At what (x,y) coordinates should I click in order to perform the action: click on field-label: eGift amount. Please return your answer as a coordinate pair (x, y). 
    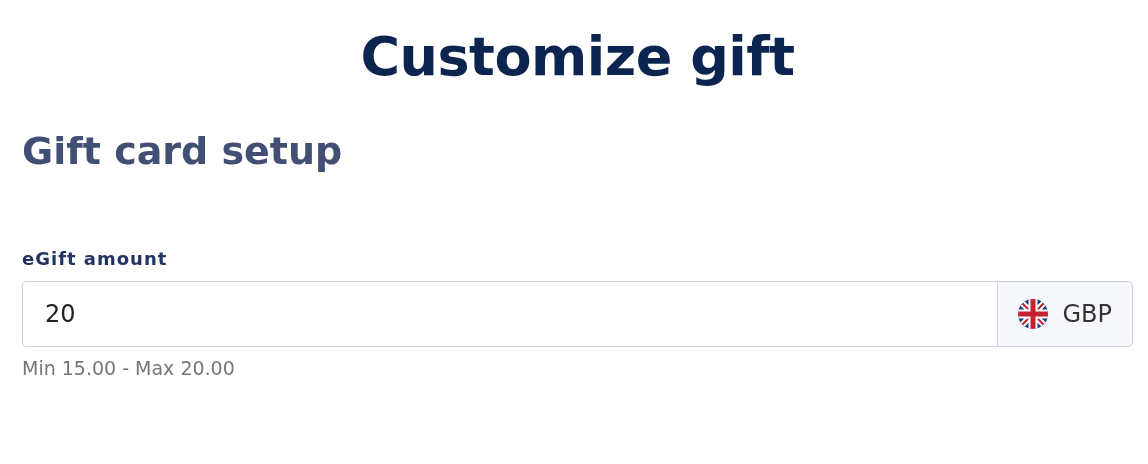
    Looking at the image, I should click on (95, 258).